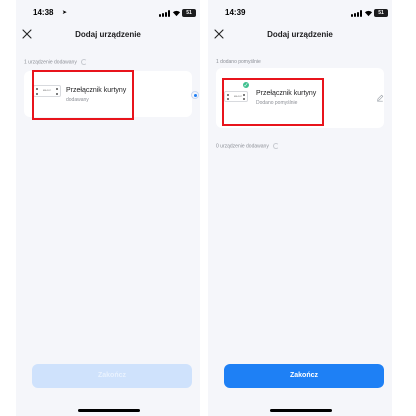 The image size is (416, 416). I want to click on location-arrow-icon: ➤, so click(65, 13).